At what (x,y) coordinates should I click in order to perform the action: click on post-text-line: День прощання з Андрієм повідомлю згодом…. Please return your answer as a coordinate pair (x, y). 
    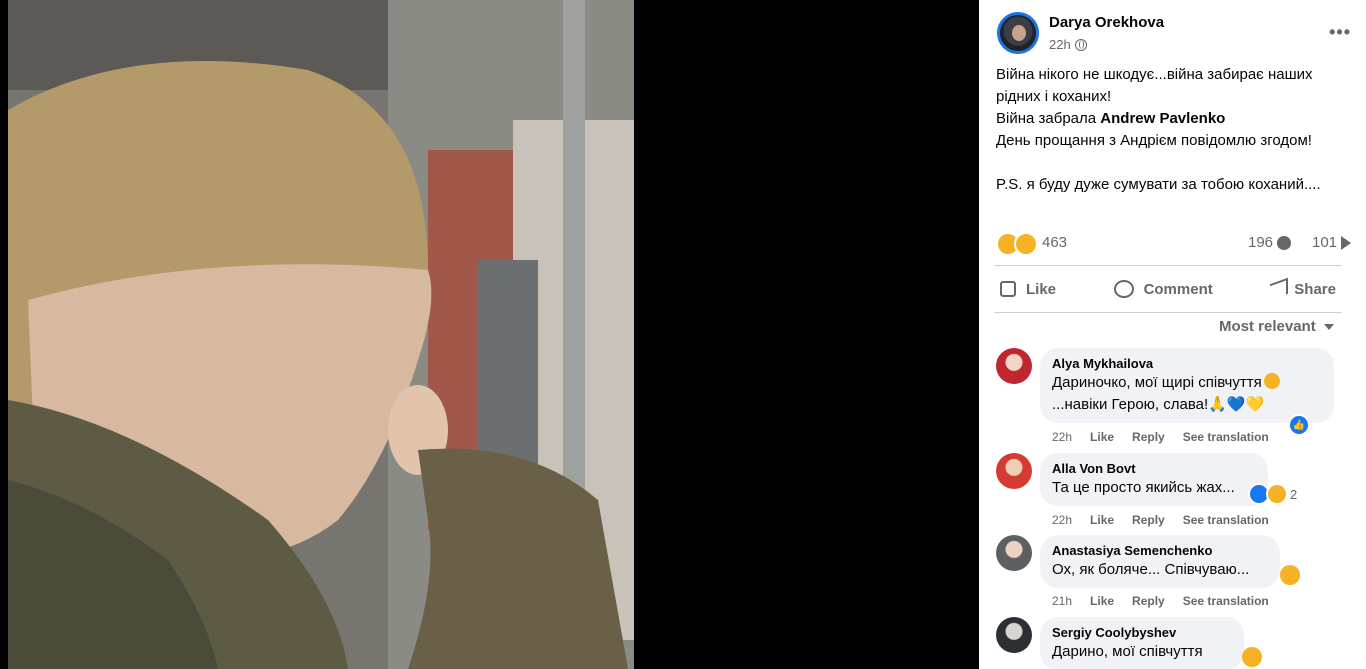
    Looking at the image, I should click on (1154, 140).